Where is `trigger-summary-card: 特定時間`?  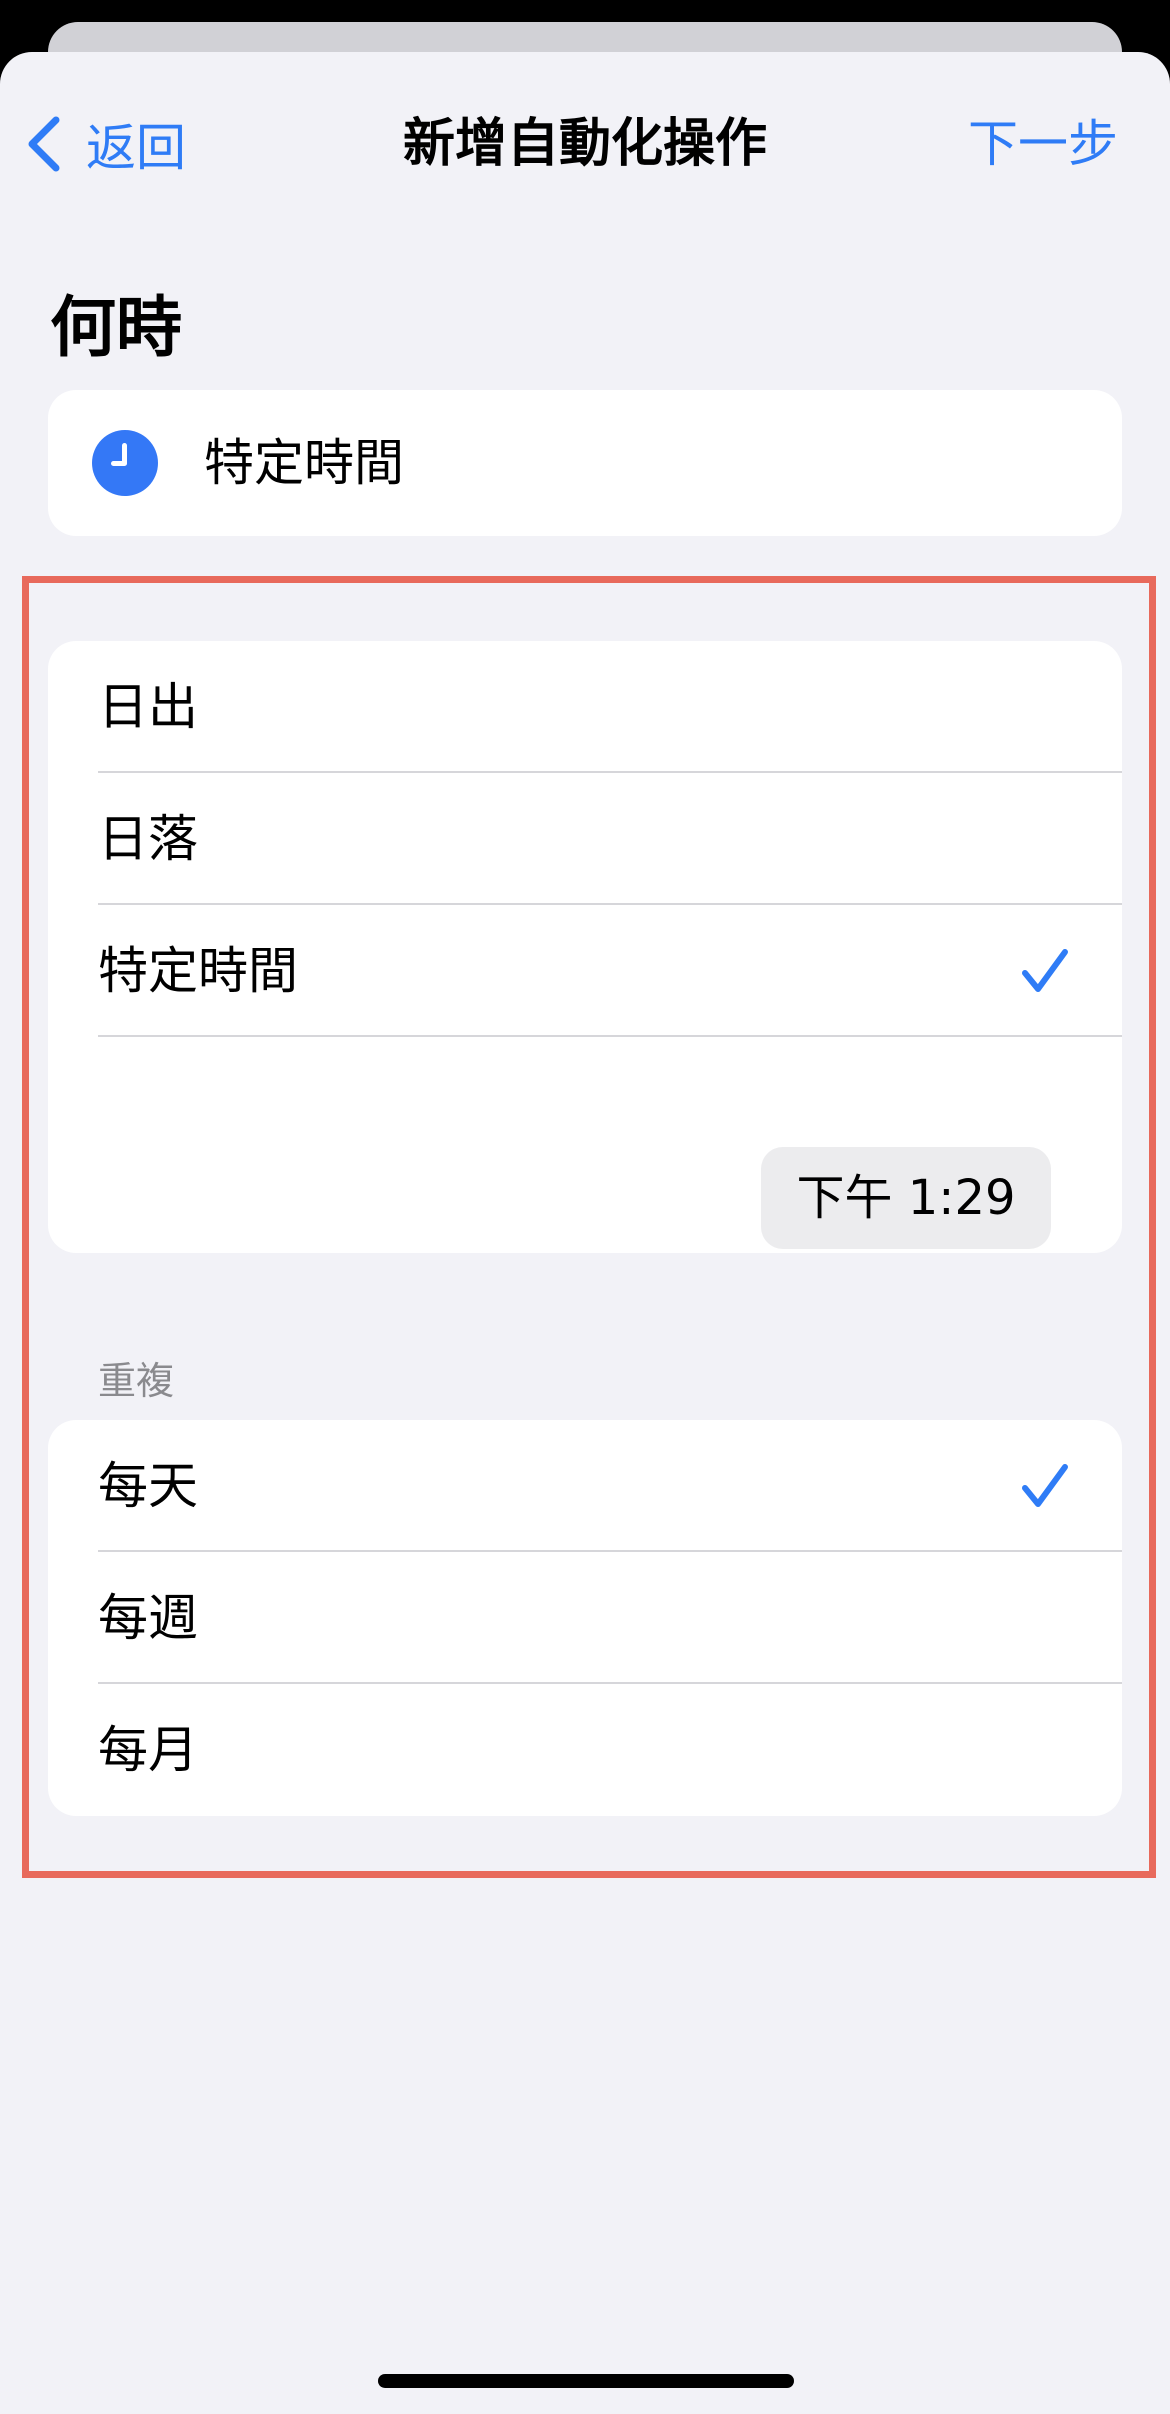 trigger-summary-card: 特定時間 is located at coordinates (585, 463).